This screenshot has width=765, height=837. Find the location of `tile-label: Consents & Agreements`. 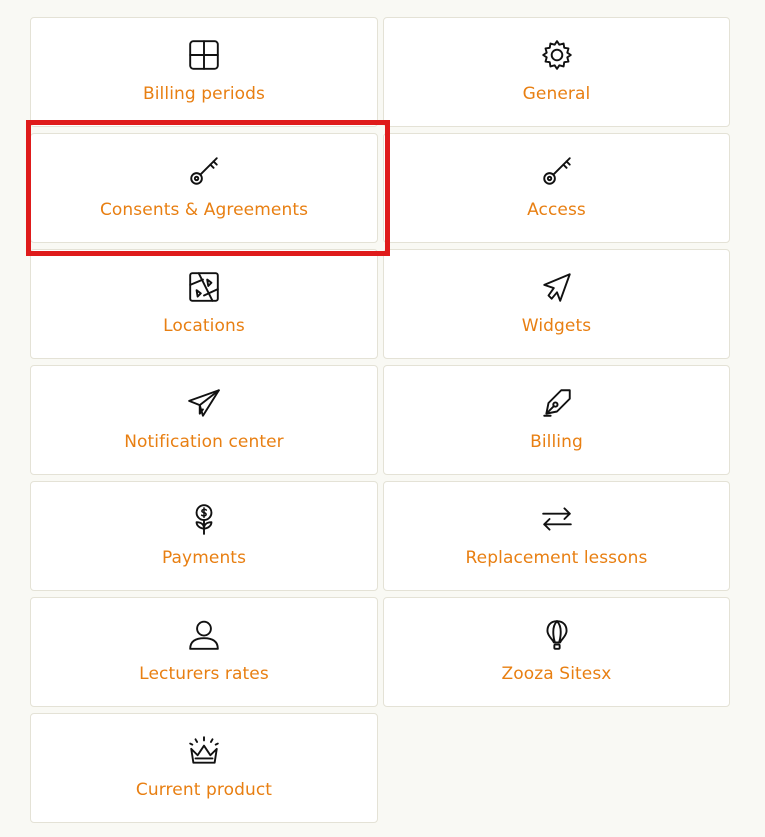

tile-label: Consents & Agreements is located at coordinates (204, 210).